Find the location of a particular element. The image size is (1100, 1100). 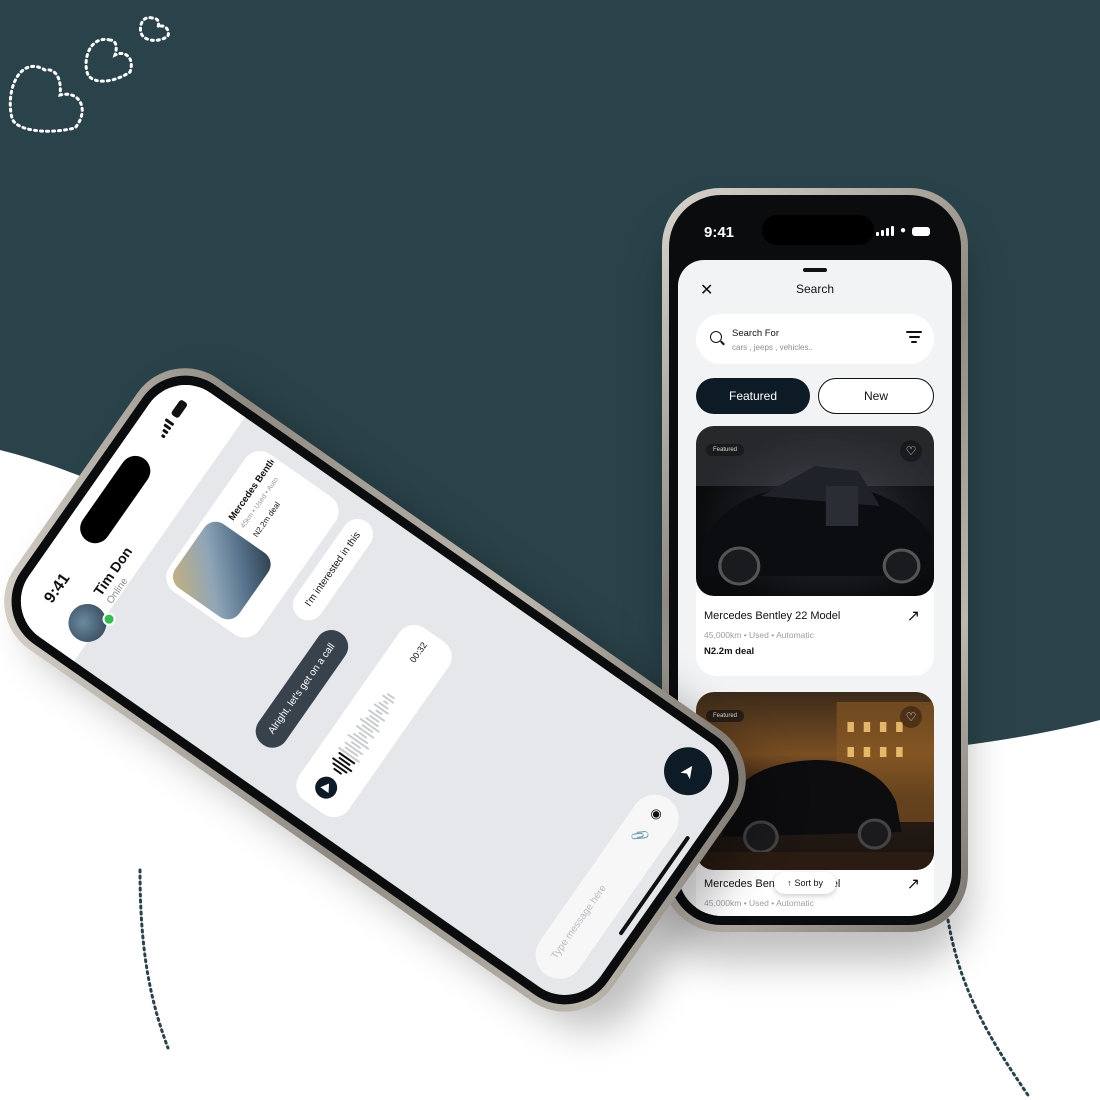

car-image: Featured ♡ is located at coordinates (815, 511).